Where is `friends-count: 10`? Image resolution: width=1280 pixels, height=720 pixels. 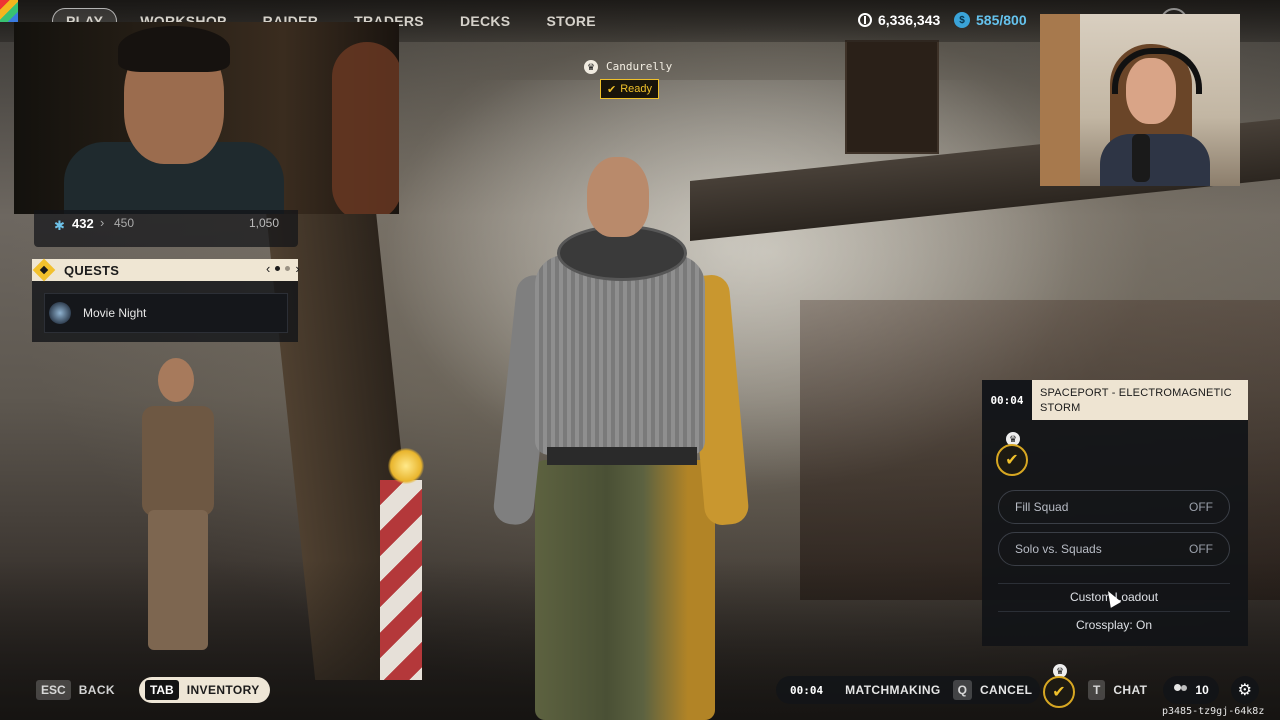
friends-count: 10 is located at coordinates (1202, 690).